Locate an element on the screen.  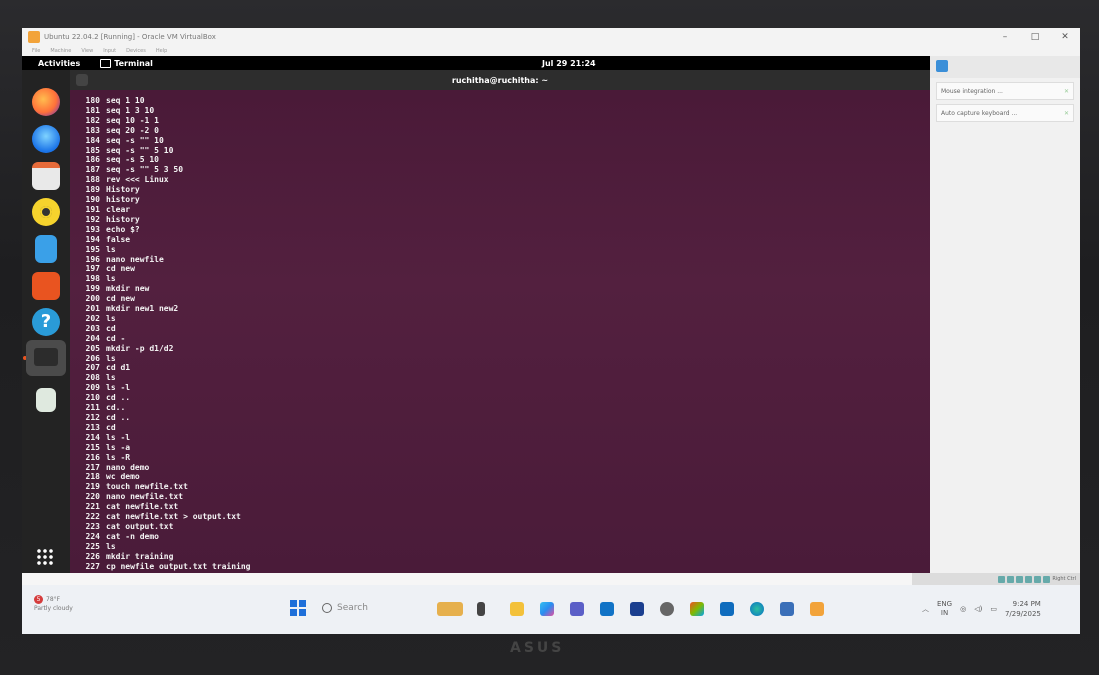
system-clock: Jul 29 21:24 is located at coordinates (569, 63).